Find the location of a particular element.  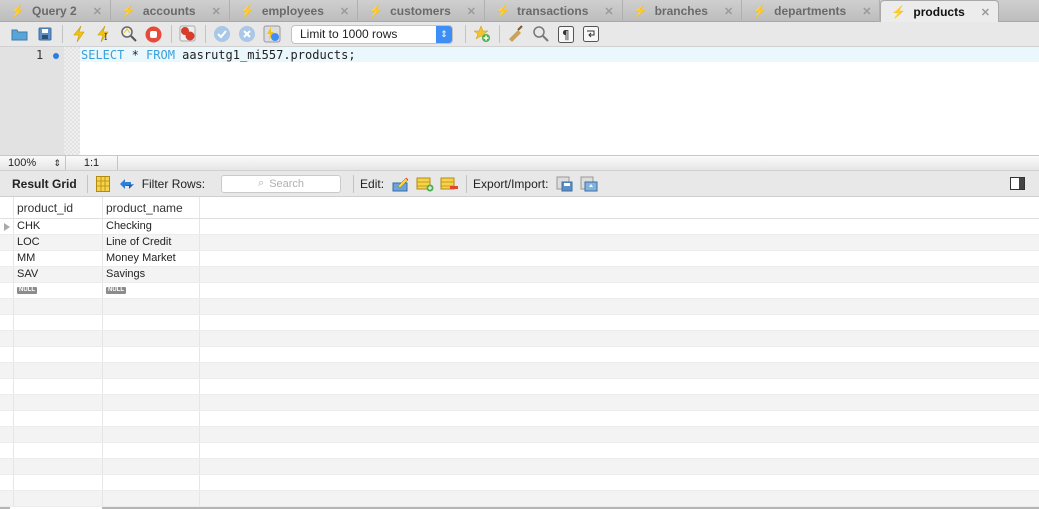

tab-customers: ⚡ customers ✕ is located at coordinates (422, 11).